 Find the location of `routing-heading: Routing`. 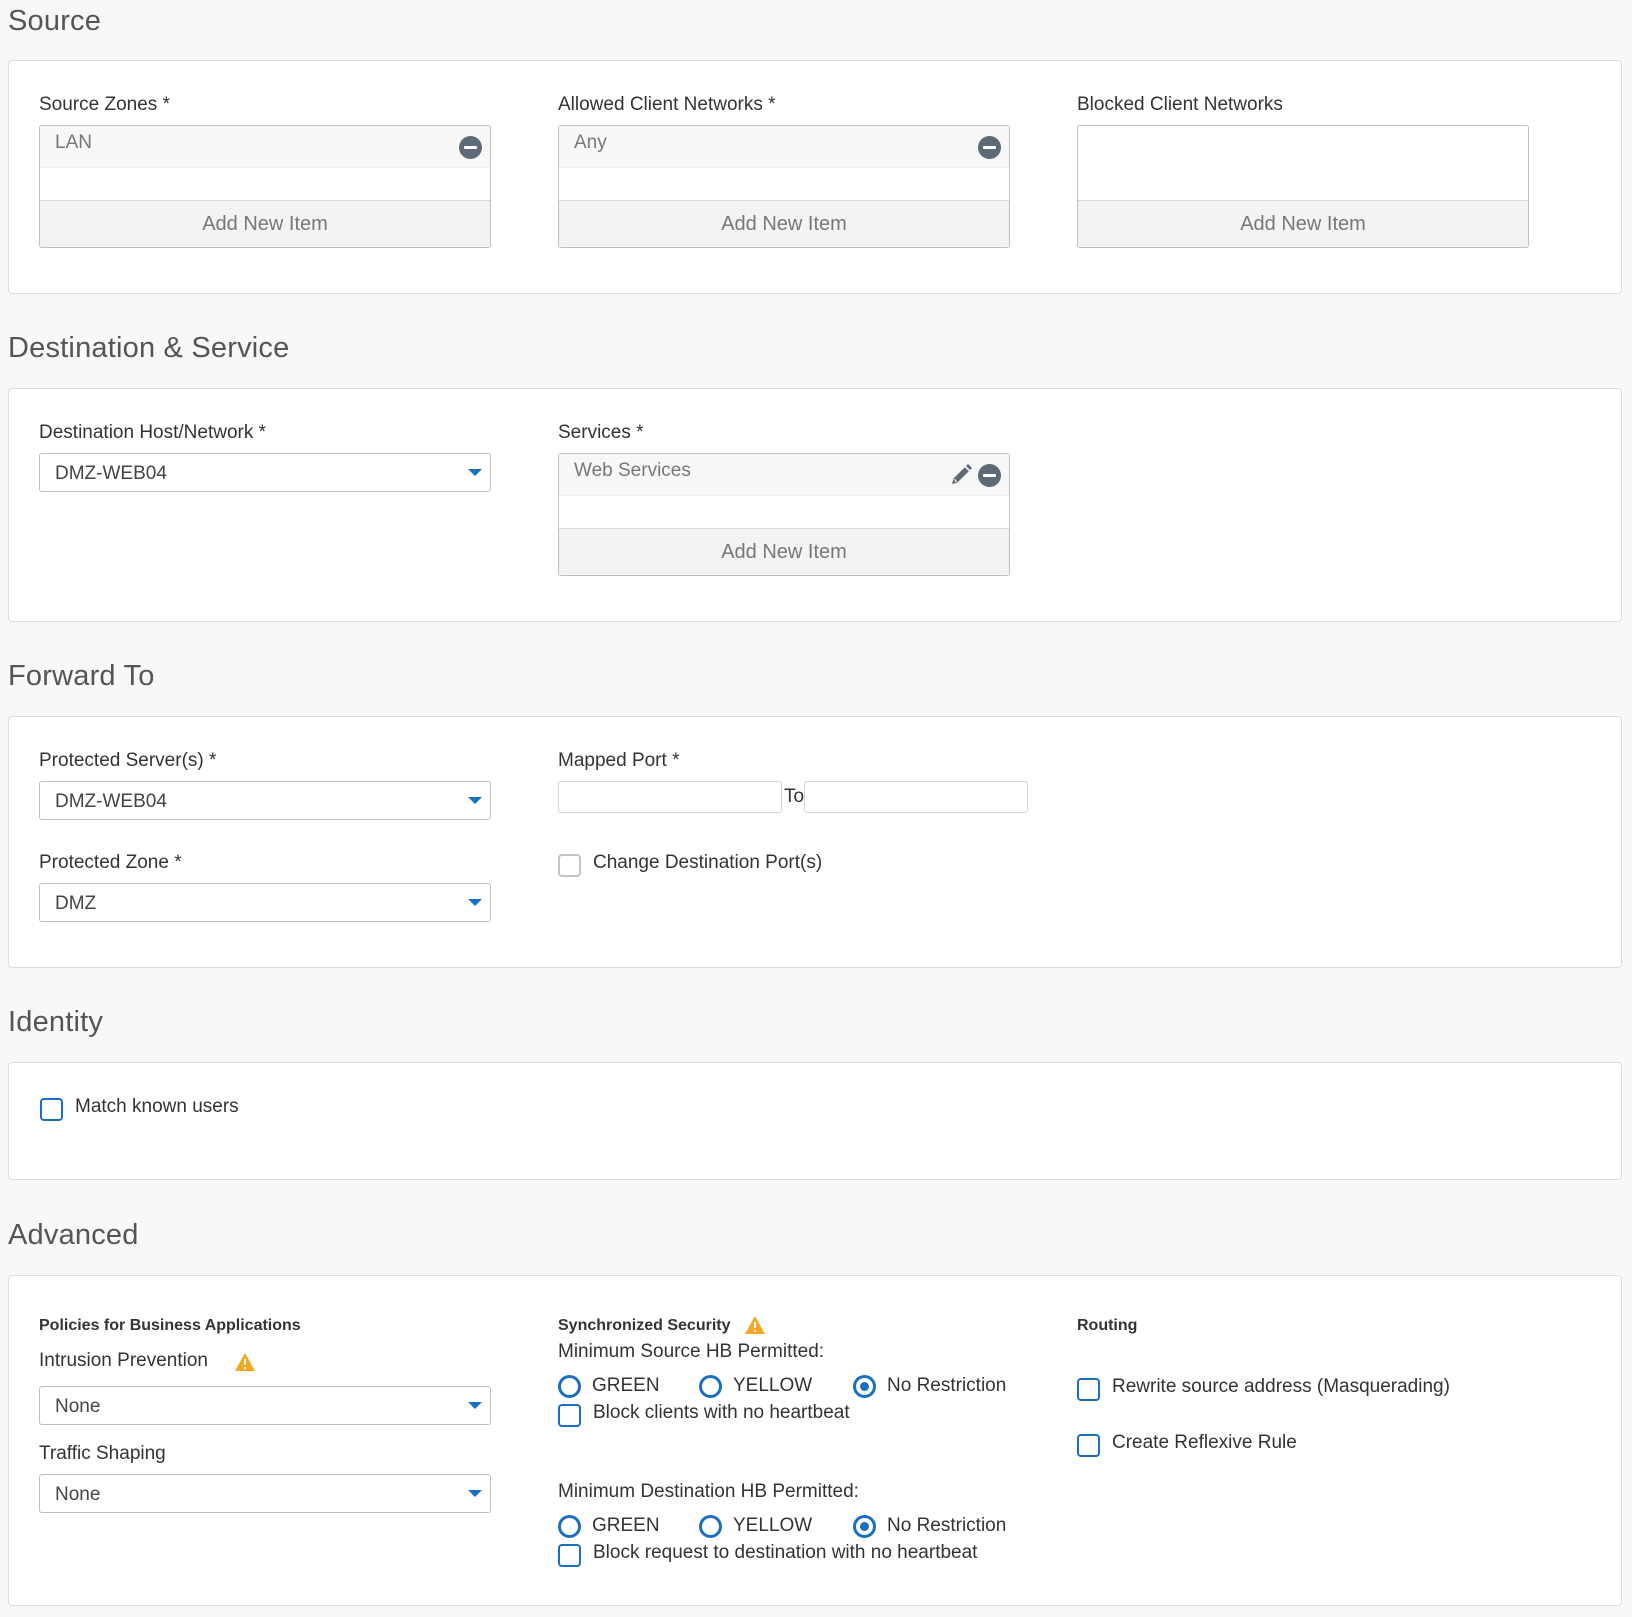

routing-heading: Routing is located at coordinates (1107, 1325).